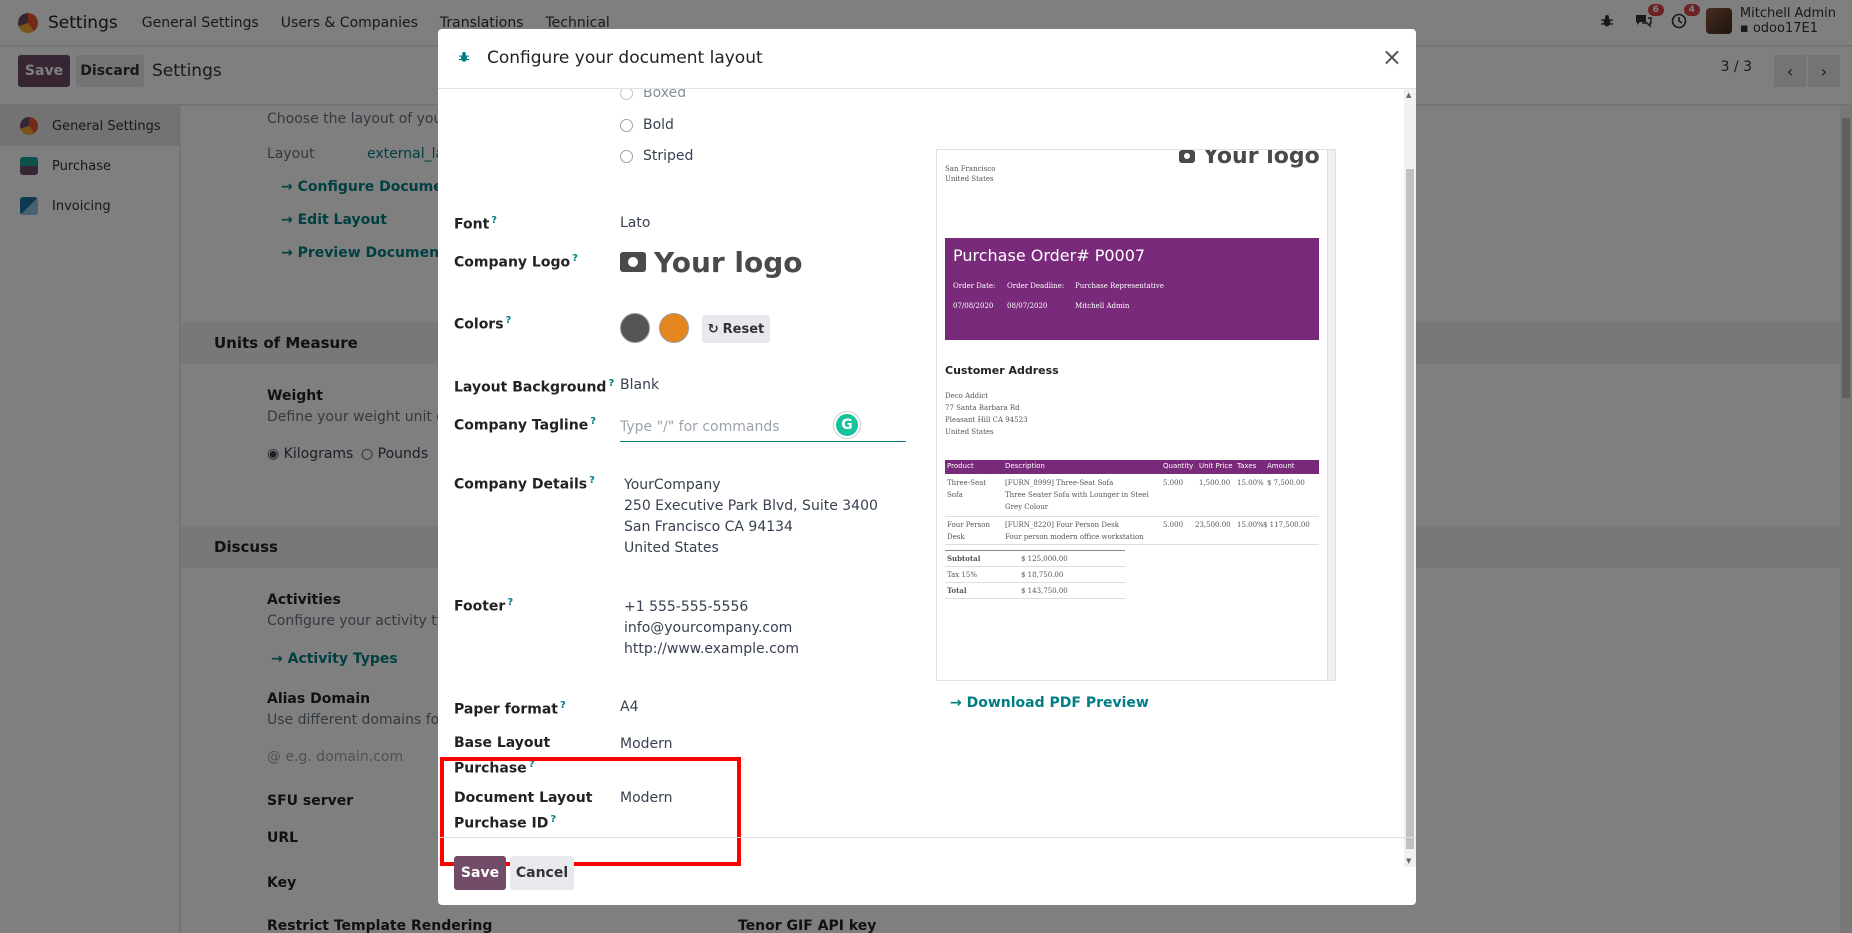  Describe the element at coordinates (969, 432) in the screenshot. I see `preview-customer-line: United States` at that location.